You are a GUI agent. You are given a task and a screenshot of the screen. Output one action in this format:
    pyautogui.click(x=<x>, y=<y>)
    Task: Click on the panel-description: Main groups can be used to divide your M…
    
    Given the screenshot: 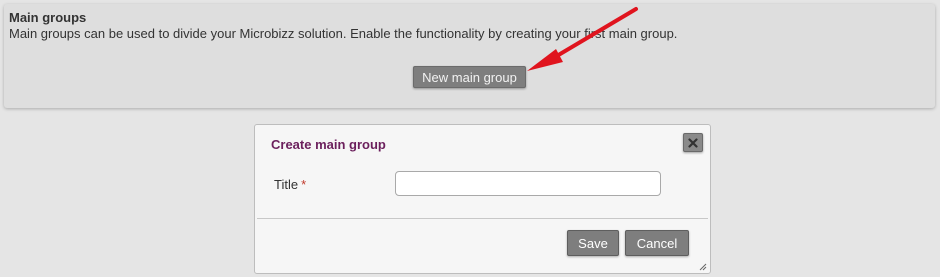 What is the action you would take?
    pyautogui.click(x=343, y=33)
    